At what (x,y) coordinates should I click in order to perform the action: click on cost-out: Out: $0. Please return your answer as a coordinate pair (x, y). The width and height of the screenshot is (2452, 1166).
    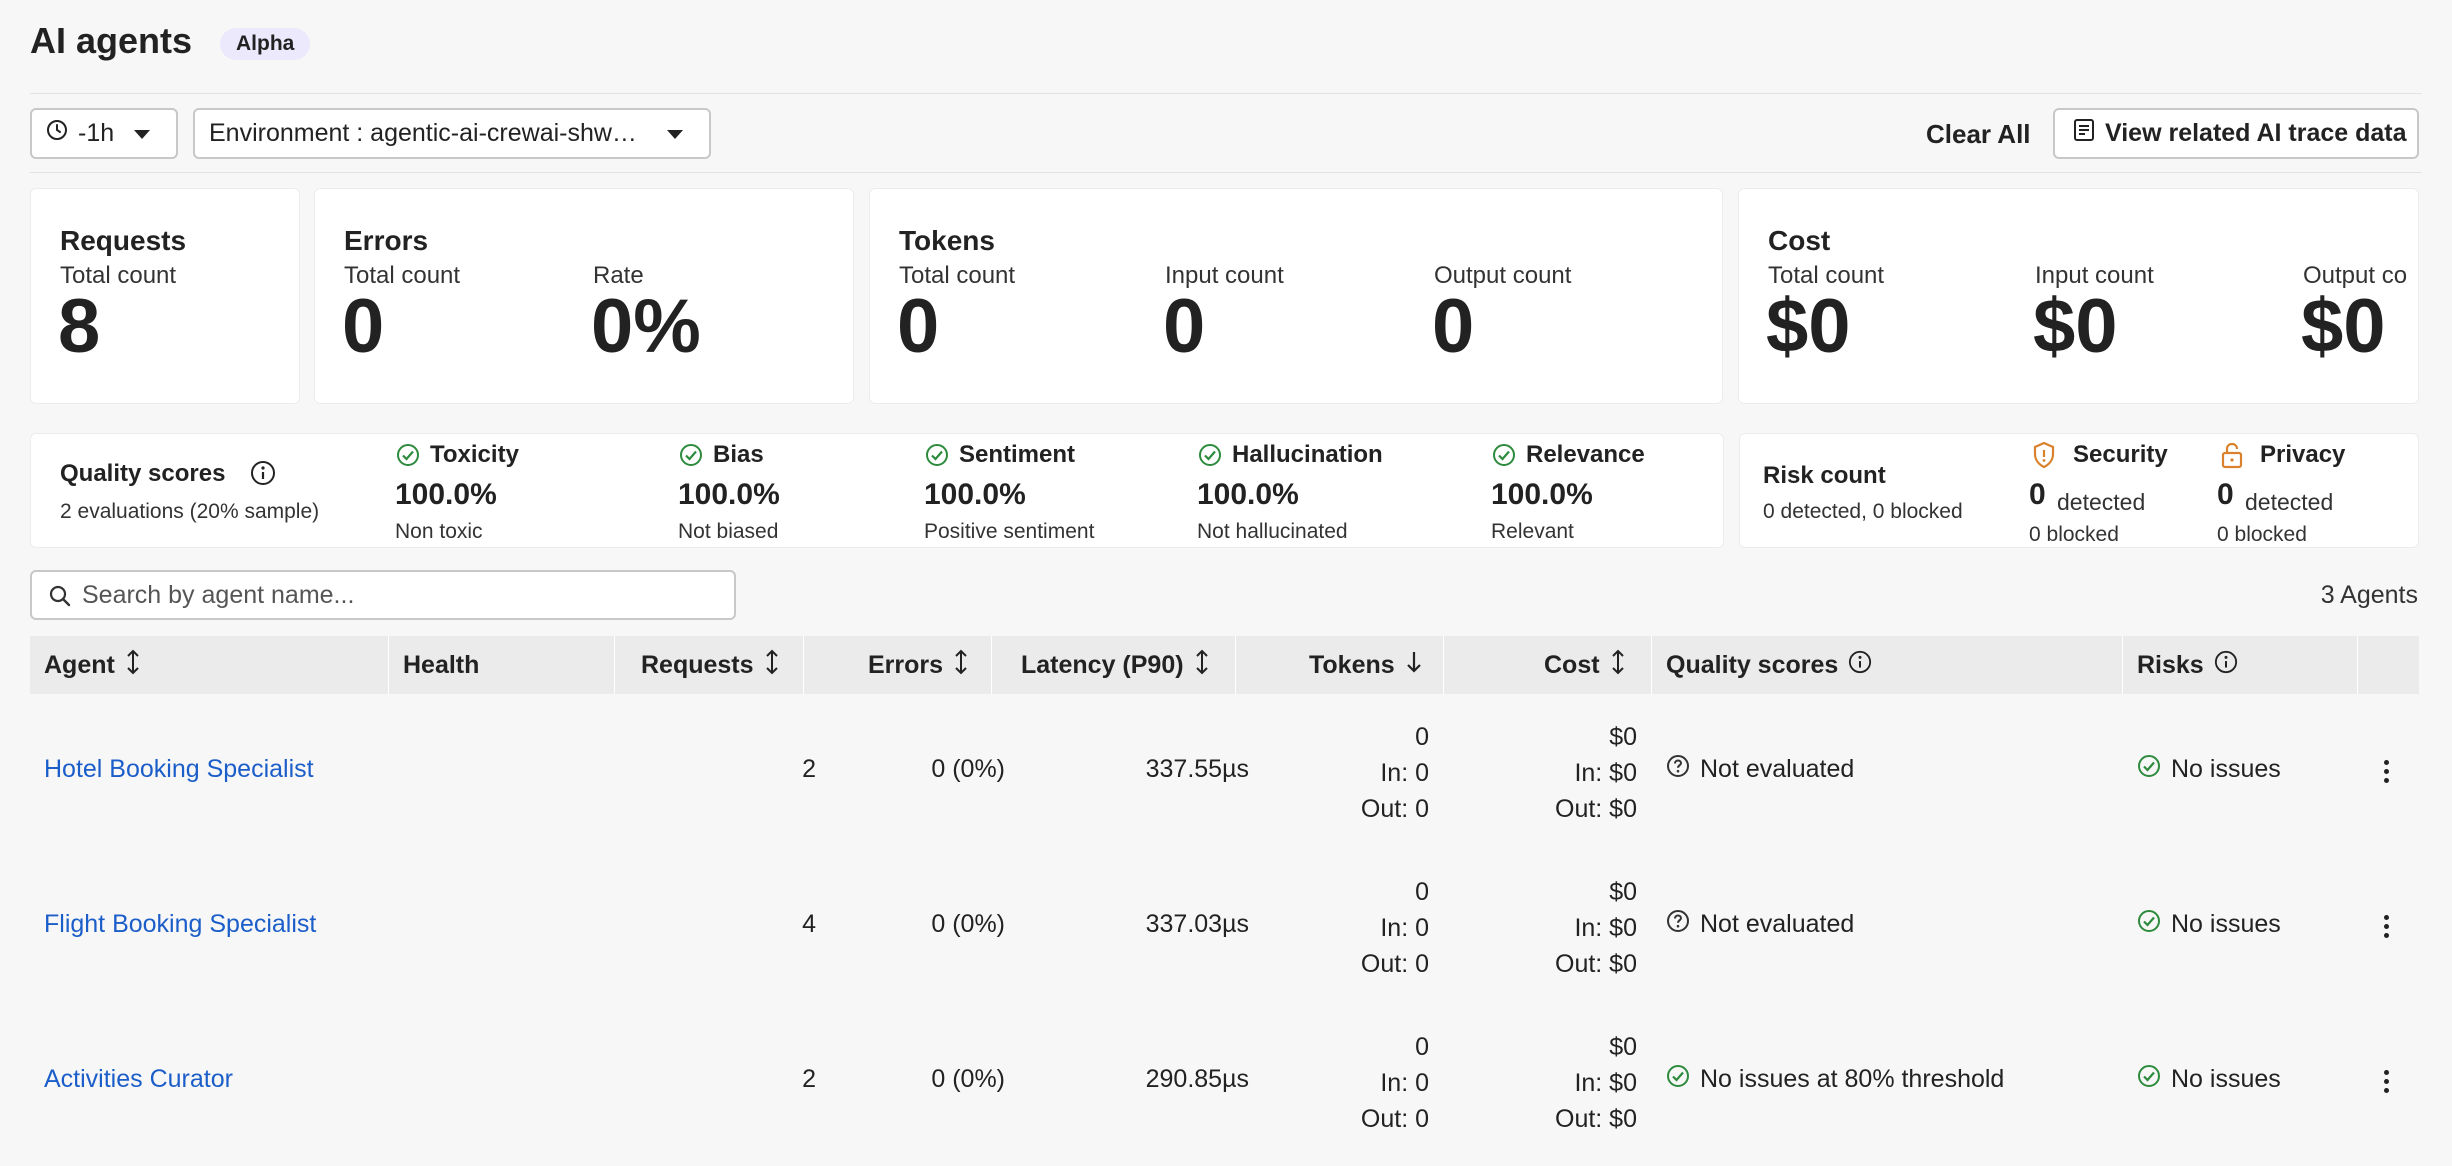
    Looking at the image, I should click on (1596, 964).